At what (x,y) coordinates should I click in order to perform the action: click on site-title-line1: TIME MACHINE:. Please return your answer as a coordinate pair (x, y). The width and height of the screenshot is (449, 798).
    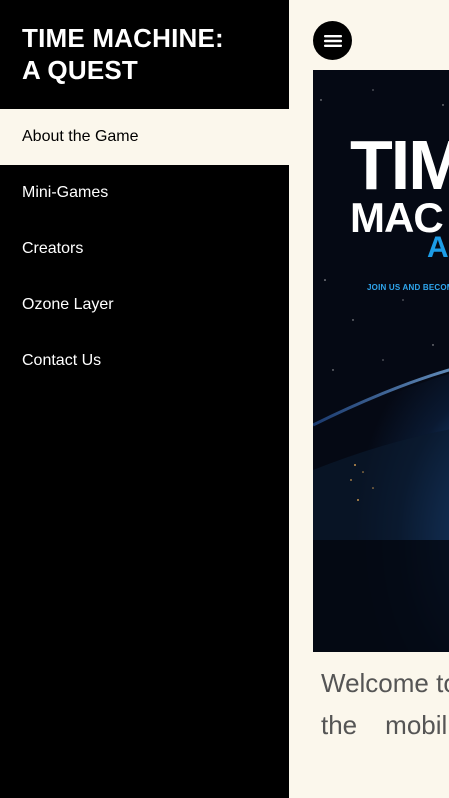
    Looking at the image, I should click on (123, 38).